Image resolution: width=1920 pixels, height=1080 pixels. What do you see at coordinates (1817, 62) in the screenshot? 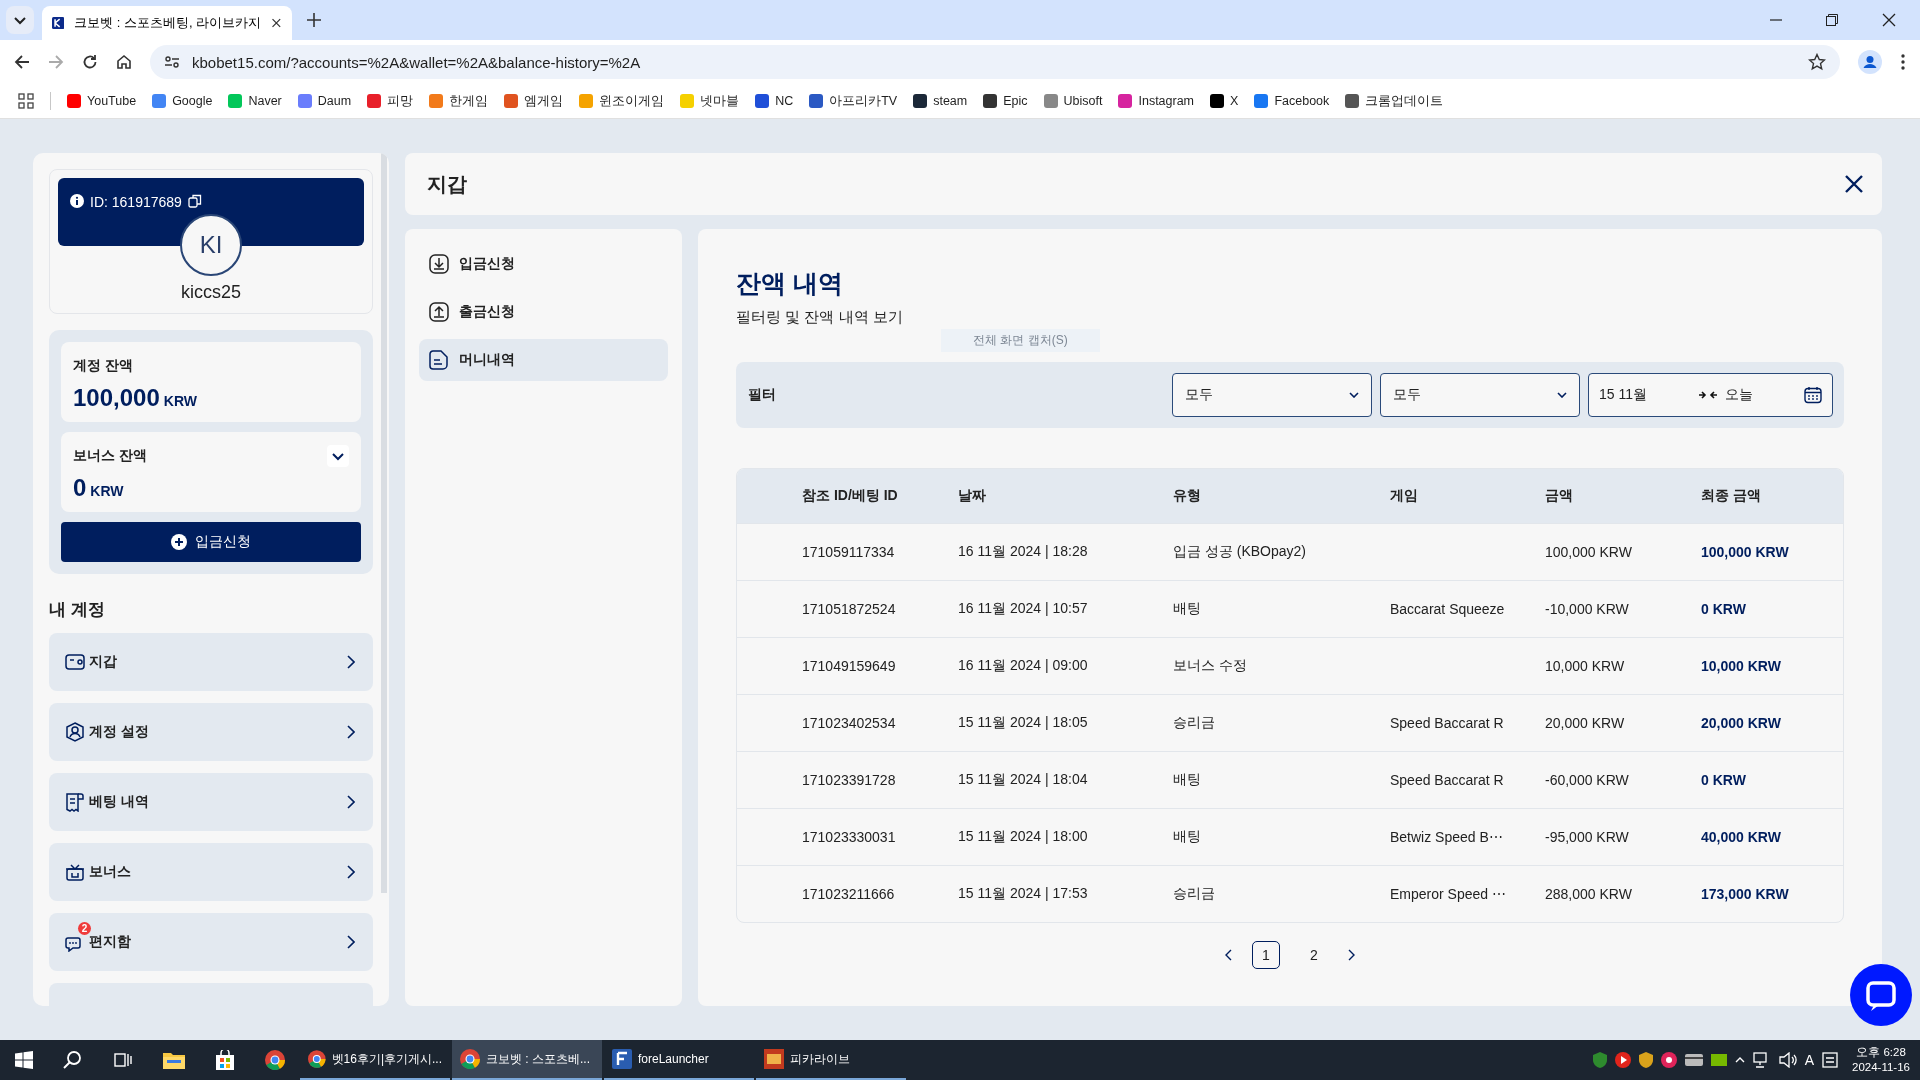
I see `star-icon` at bounding box center [1817, 62].